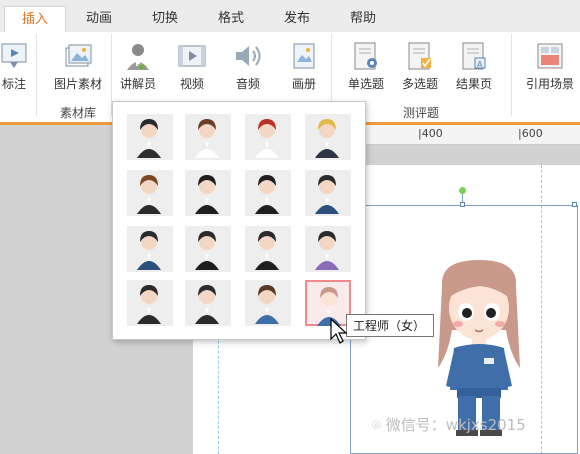  Describe the element at coordinates (191, 84) in the screenshot. I see `video-label: 视频` at that location.